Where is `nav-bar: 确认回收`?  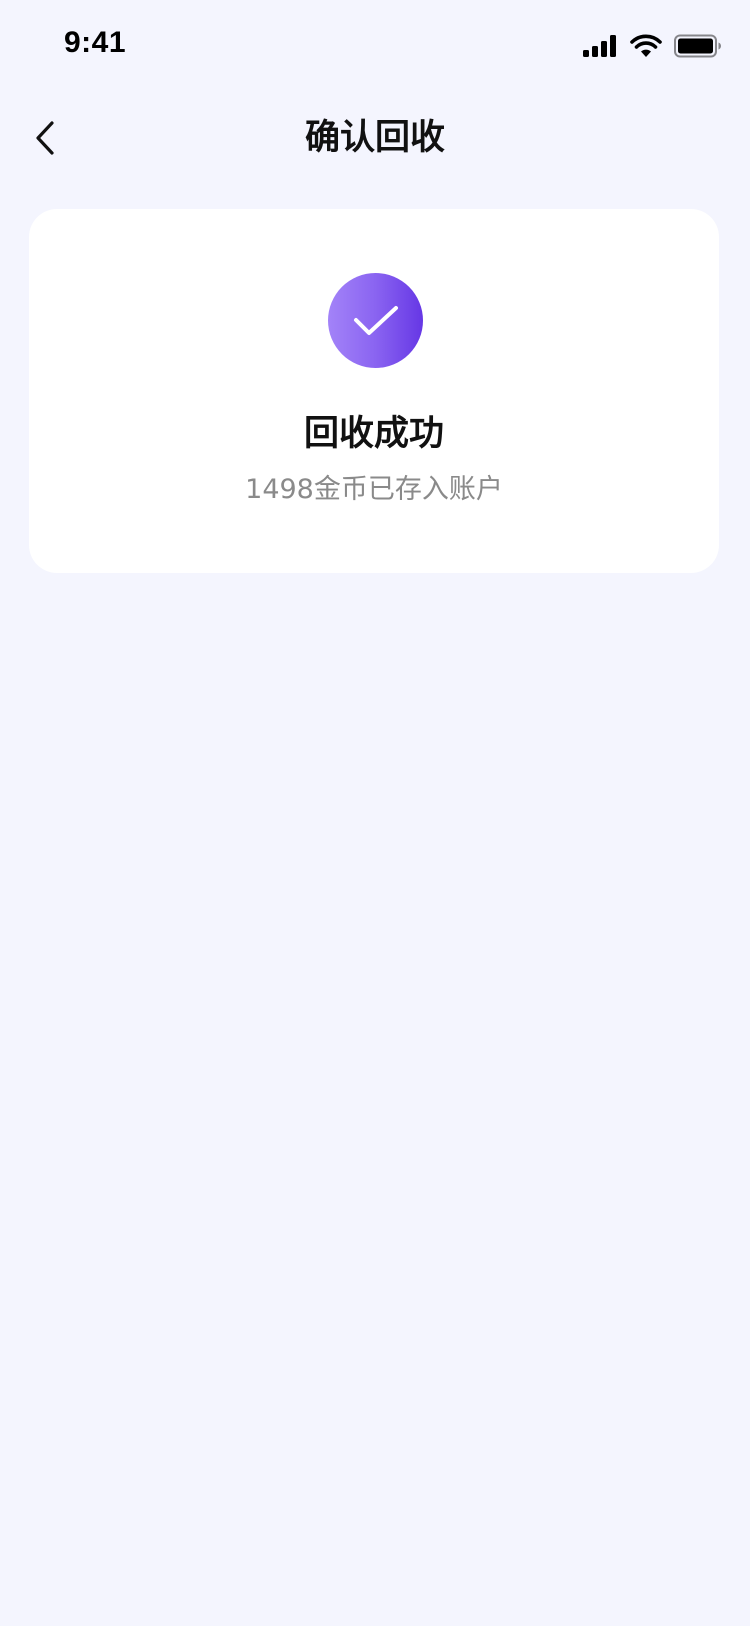 nav-bar: 确认回收 is located at coordinates (375, 138).